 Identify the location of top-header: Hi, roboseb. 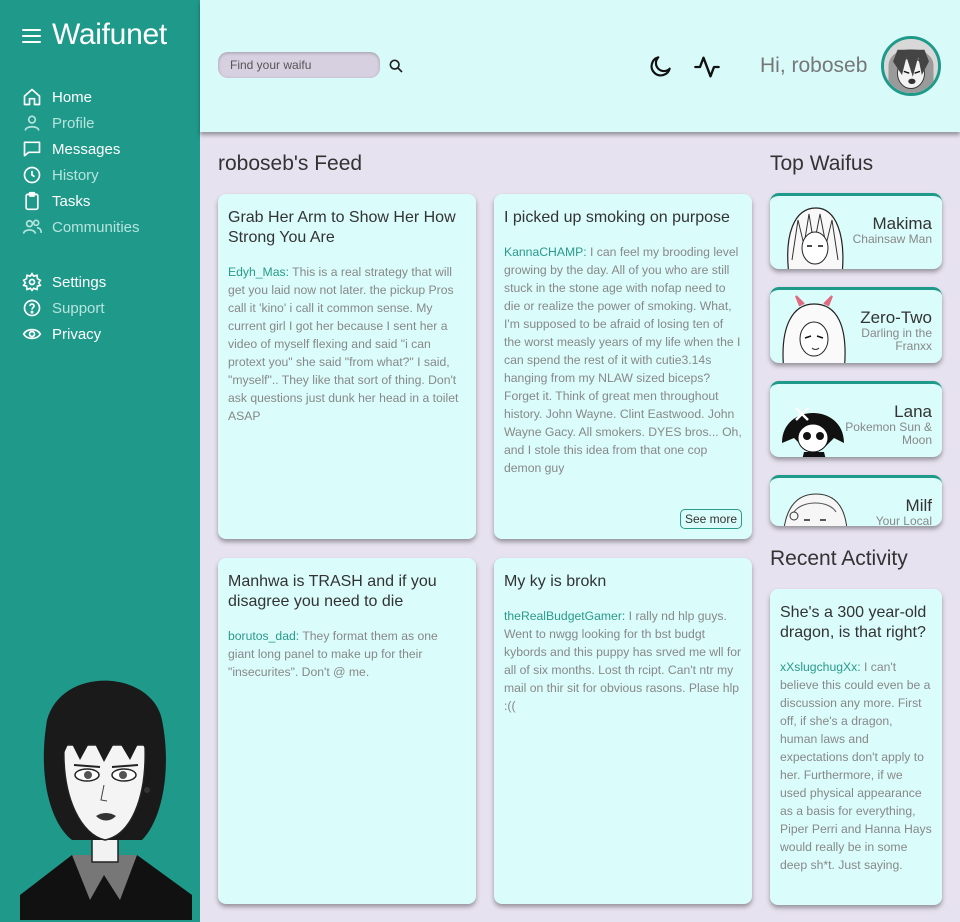
(580, 66).